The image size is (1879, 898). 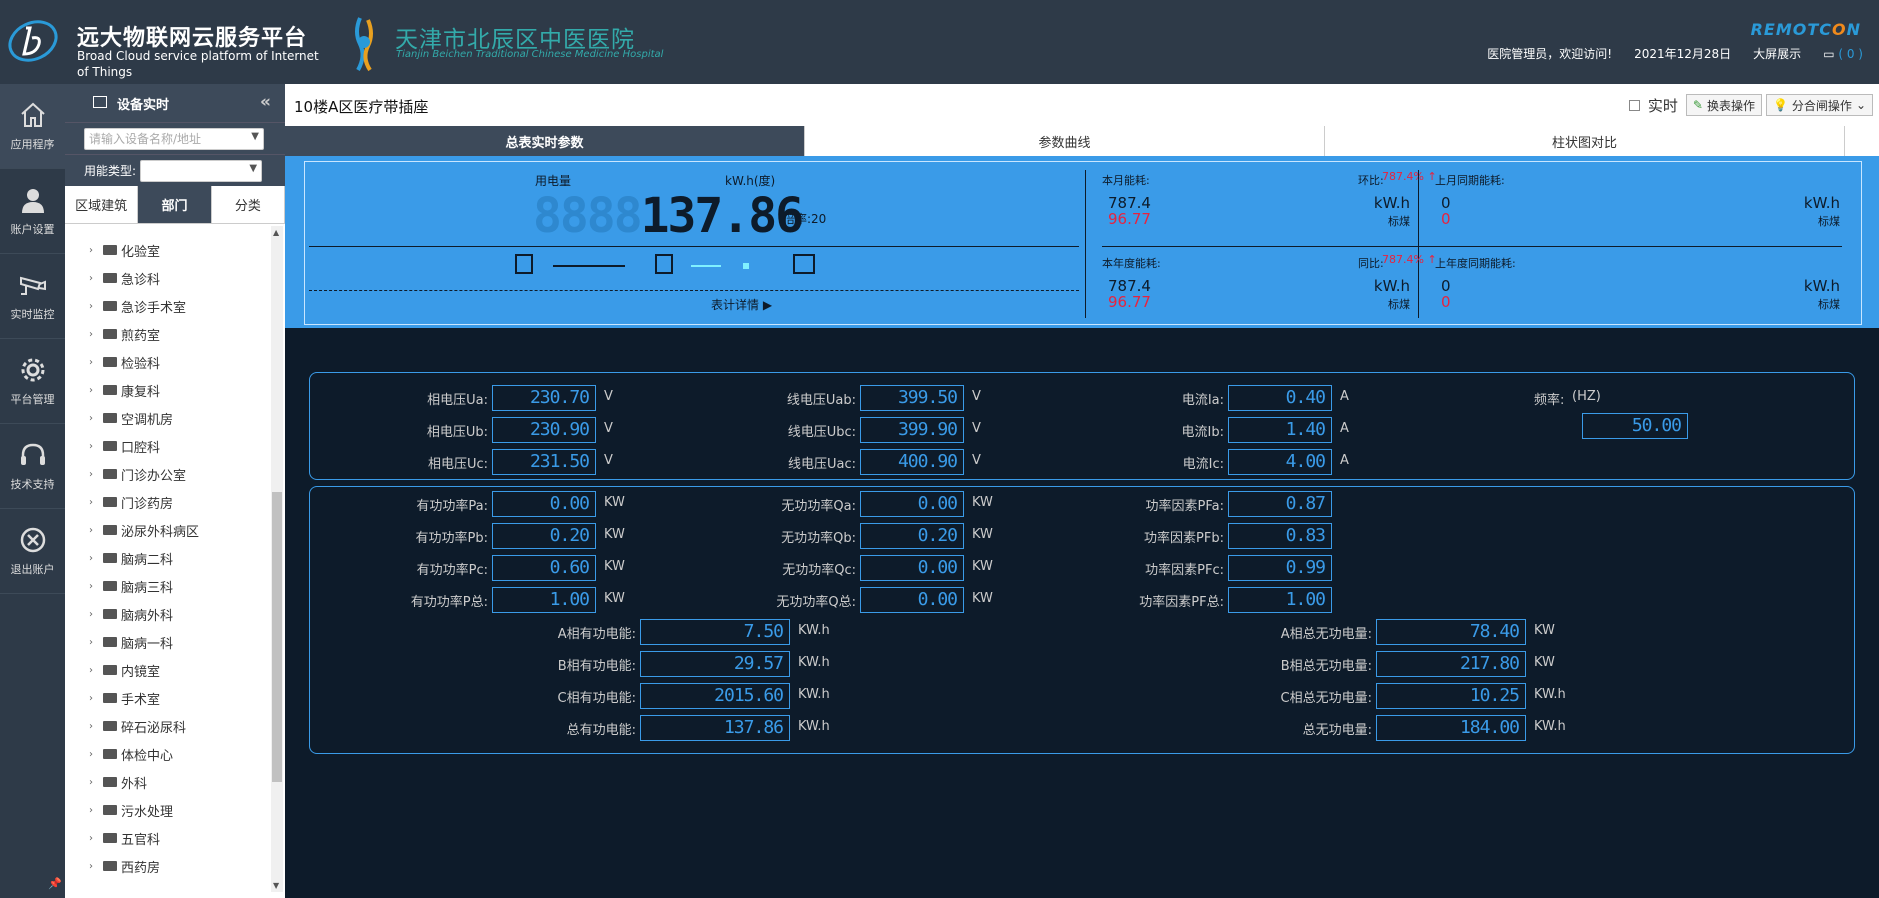 I want to click on power-factor-value: 0.99, so click(x=1280, y=568).